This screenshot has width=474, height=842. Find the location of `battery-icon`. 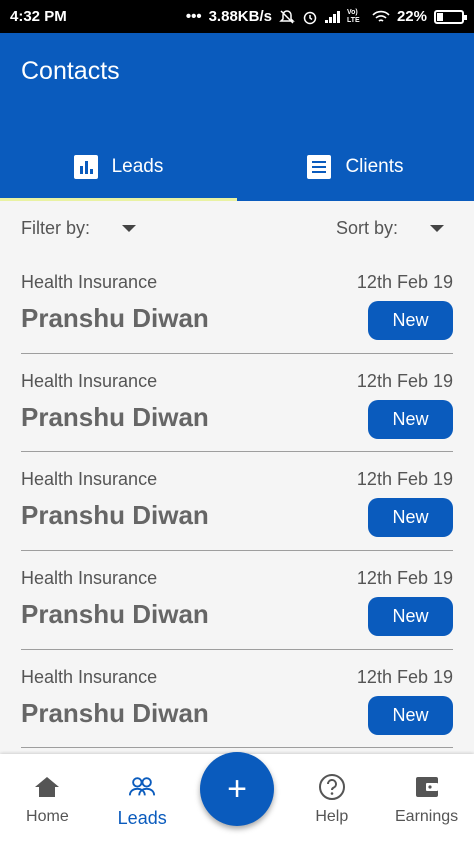

battery-icon is located at coordinates (450, 16).